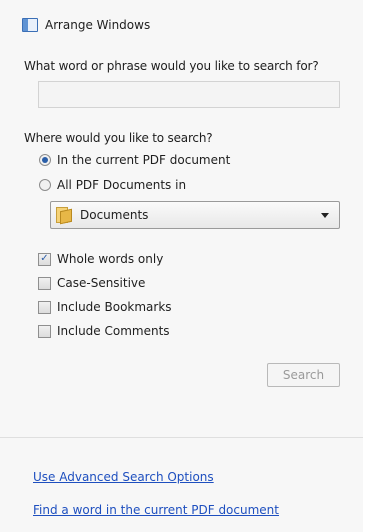 The height and width of the screenshot is (532, 369). Describe the element at coordinates (114, 215) in the screenshot. I see `folder-select-value: Documents` at that location.